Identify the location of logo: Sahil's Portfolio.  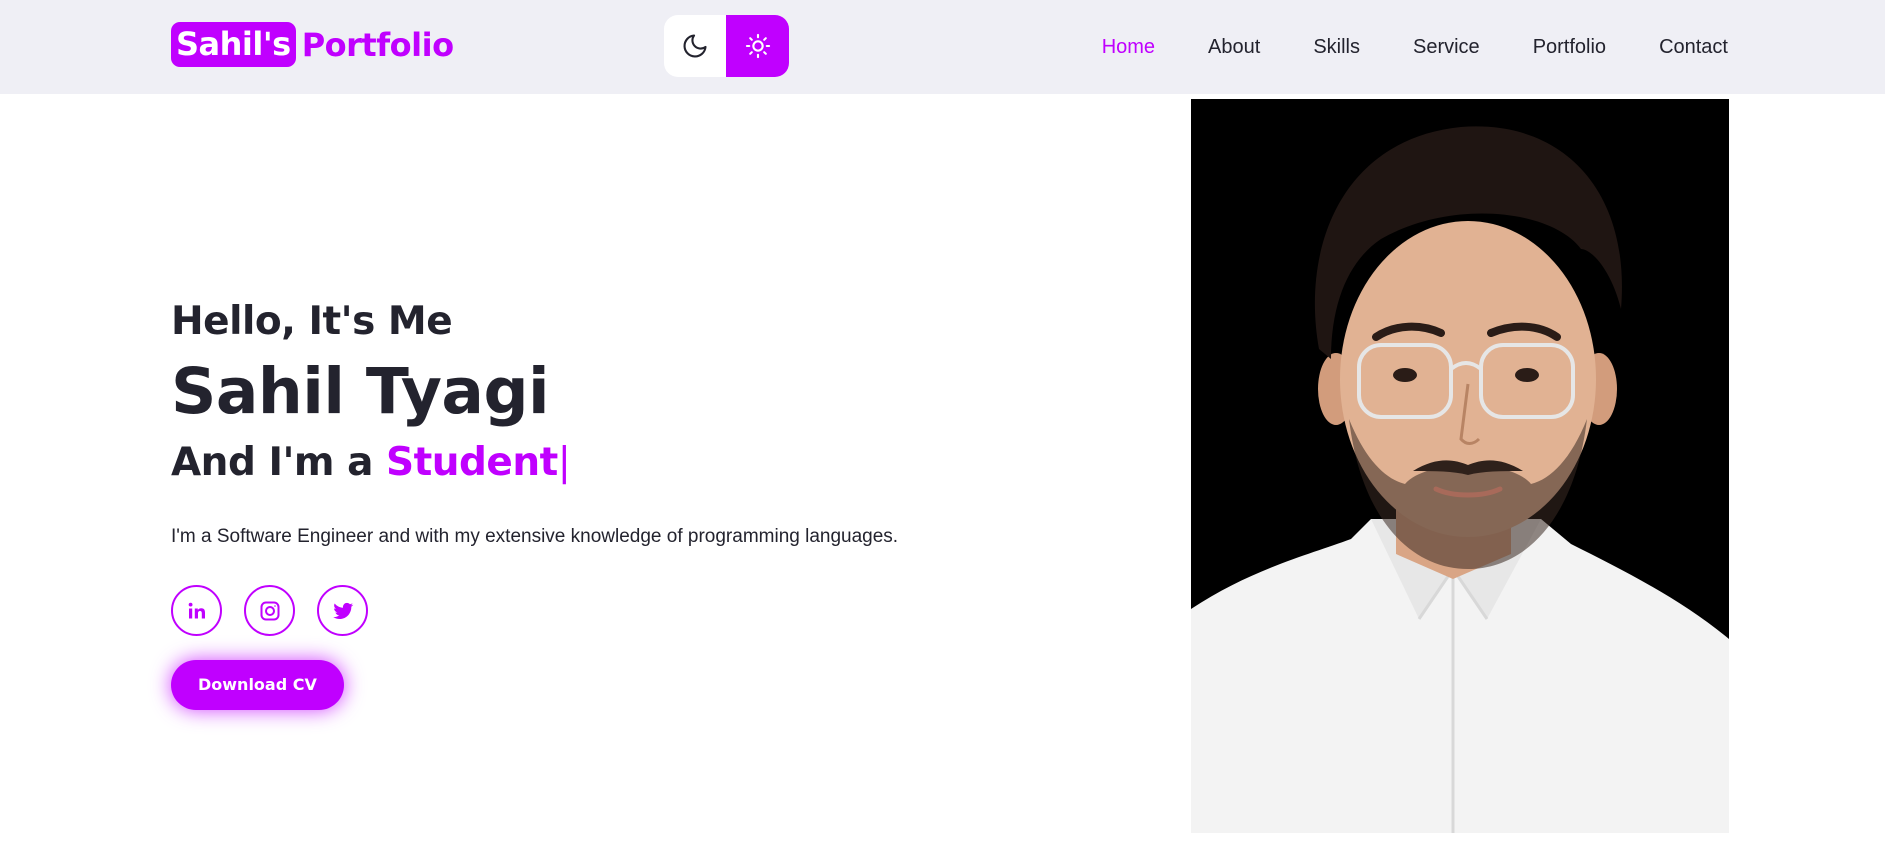
(312, 44).